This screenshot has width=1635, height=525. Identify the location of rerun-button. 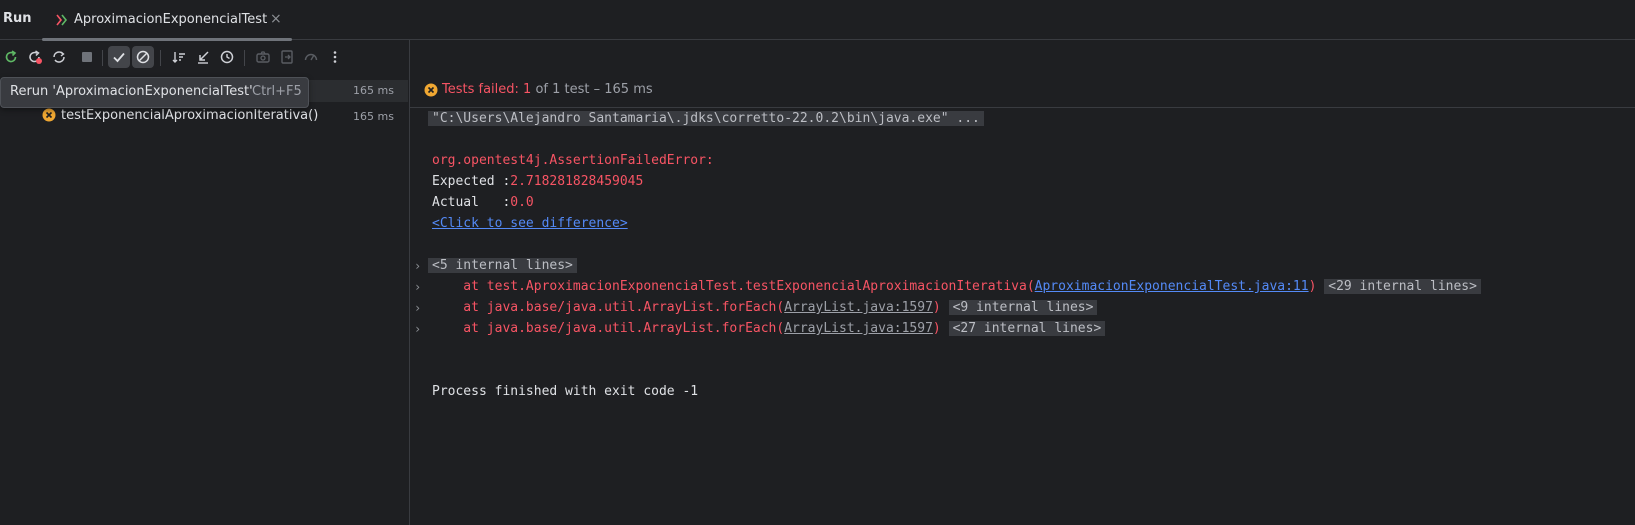
(11, 57).